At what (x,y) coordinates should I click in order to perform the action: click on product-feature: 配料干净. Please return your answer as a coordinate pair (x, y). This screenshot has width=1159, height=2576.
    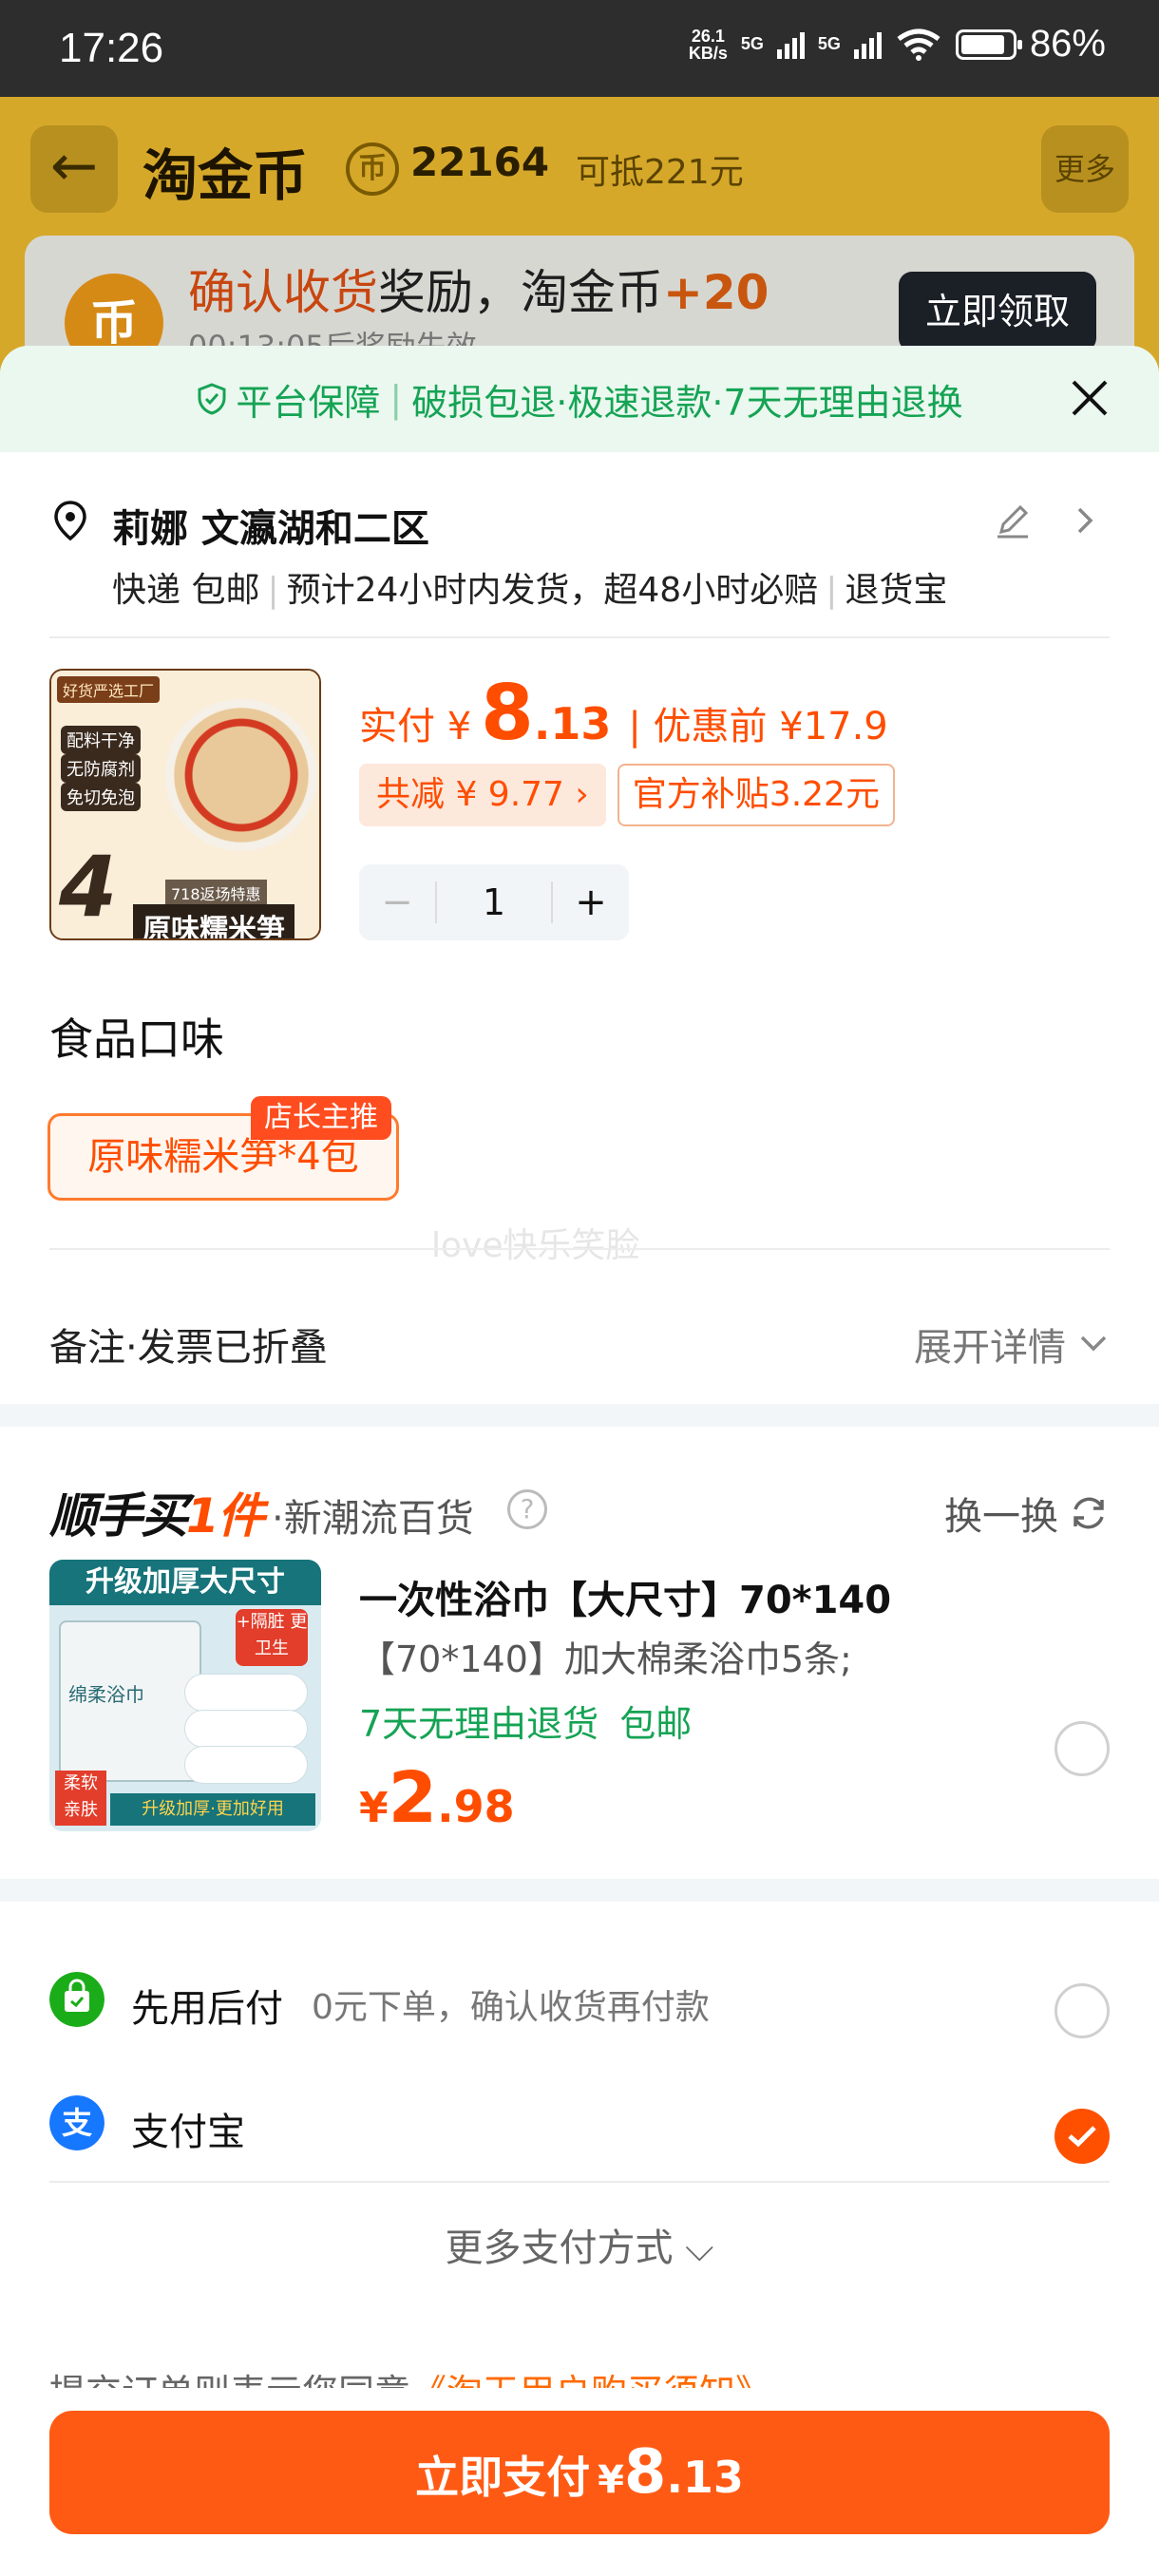
    Looking at the image, I should click on (101, 740).